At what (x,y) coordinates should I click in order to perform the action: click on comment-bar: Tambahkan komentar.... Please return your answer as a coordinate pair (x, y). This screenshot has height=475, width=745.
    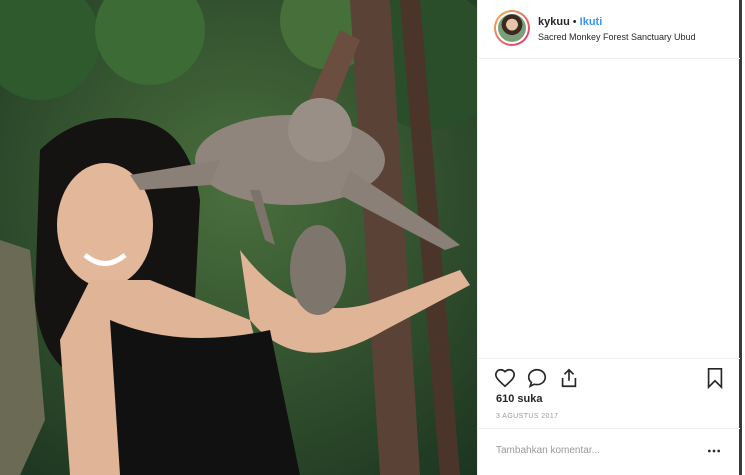
    Looking at the image, I should click on (609, 451).